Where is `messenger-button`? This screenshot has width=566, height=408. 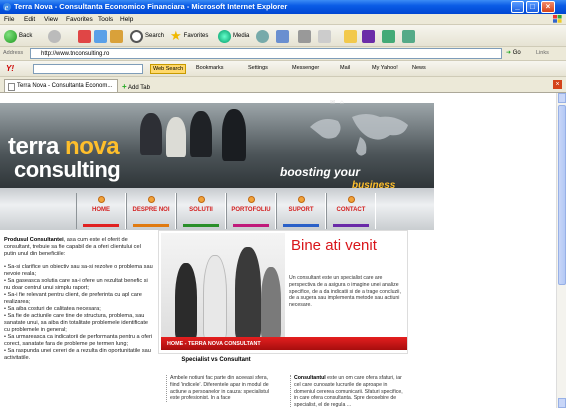
messenger-button is located at coordinates (351, 36).